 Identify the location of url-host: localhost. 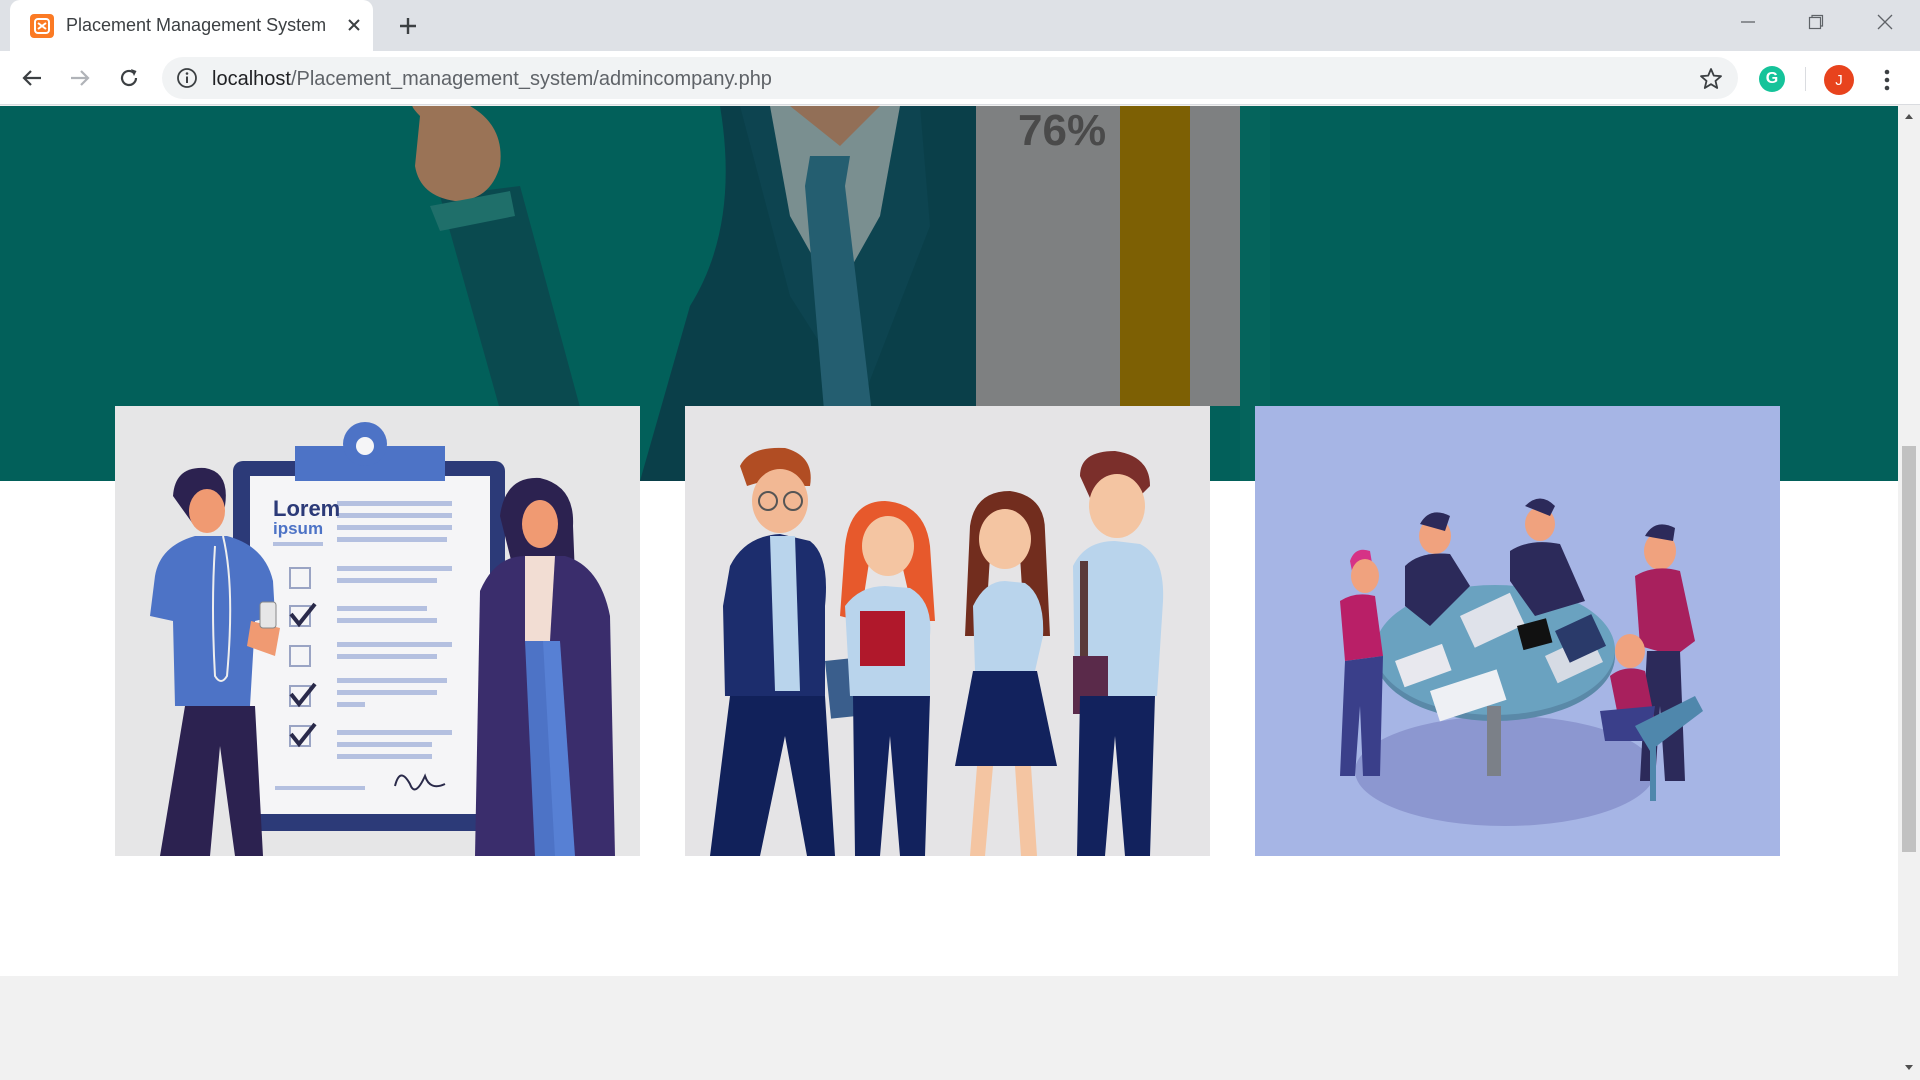
(251, 79).